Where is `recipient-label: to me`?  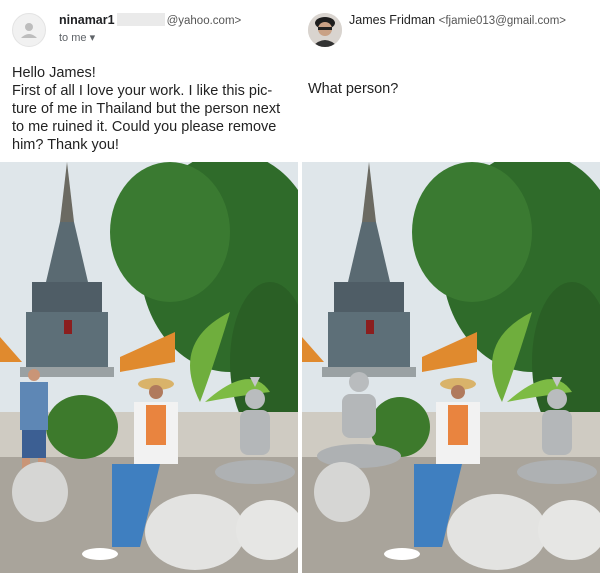
recipient-label: to me is located at coordinates (73, 38).